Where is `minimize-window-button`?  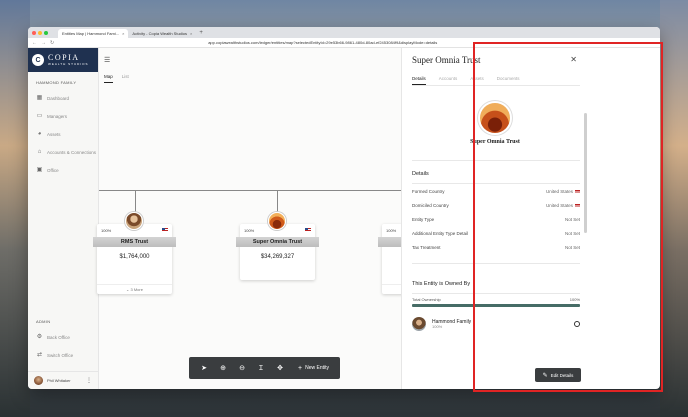 minimize-window-button is located at coordinates (40, 32).